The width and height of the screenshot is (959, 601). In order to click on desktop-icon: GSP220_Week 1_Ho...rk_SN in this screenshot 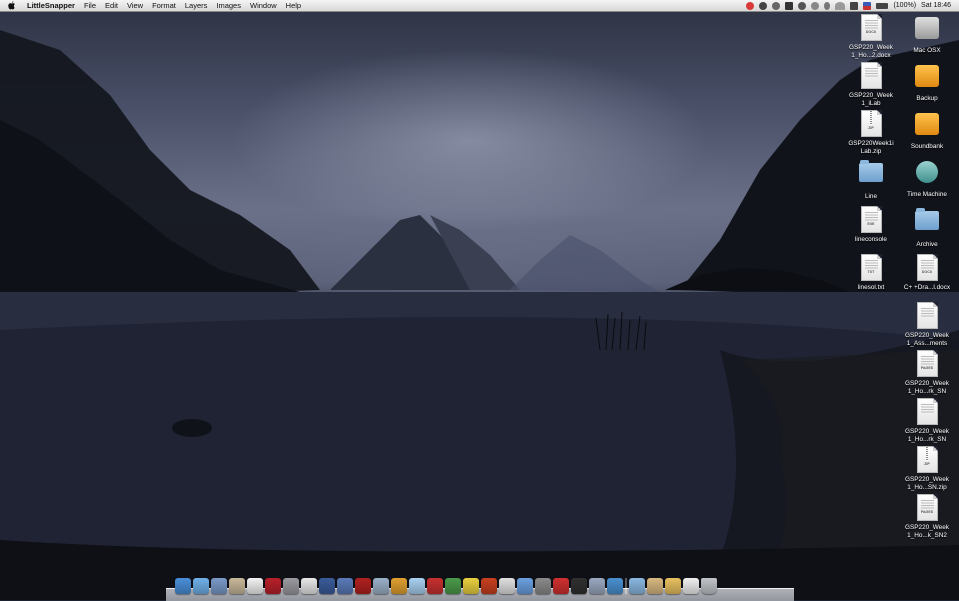, I will do `click(927, 420)`.